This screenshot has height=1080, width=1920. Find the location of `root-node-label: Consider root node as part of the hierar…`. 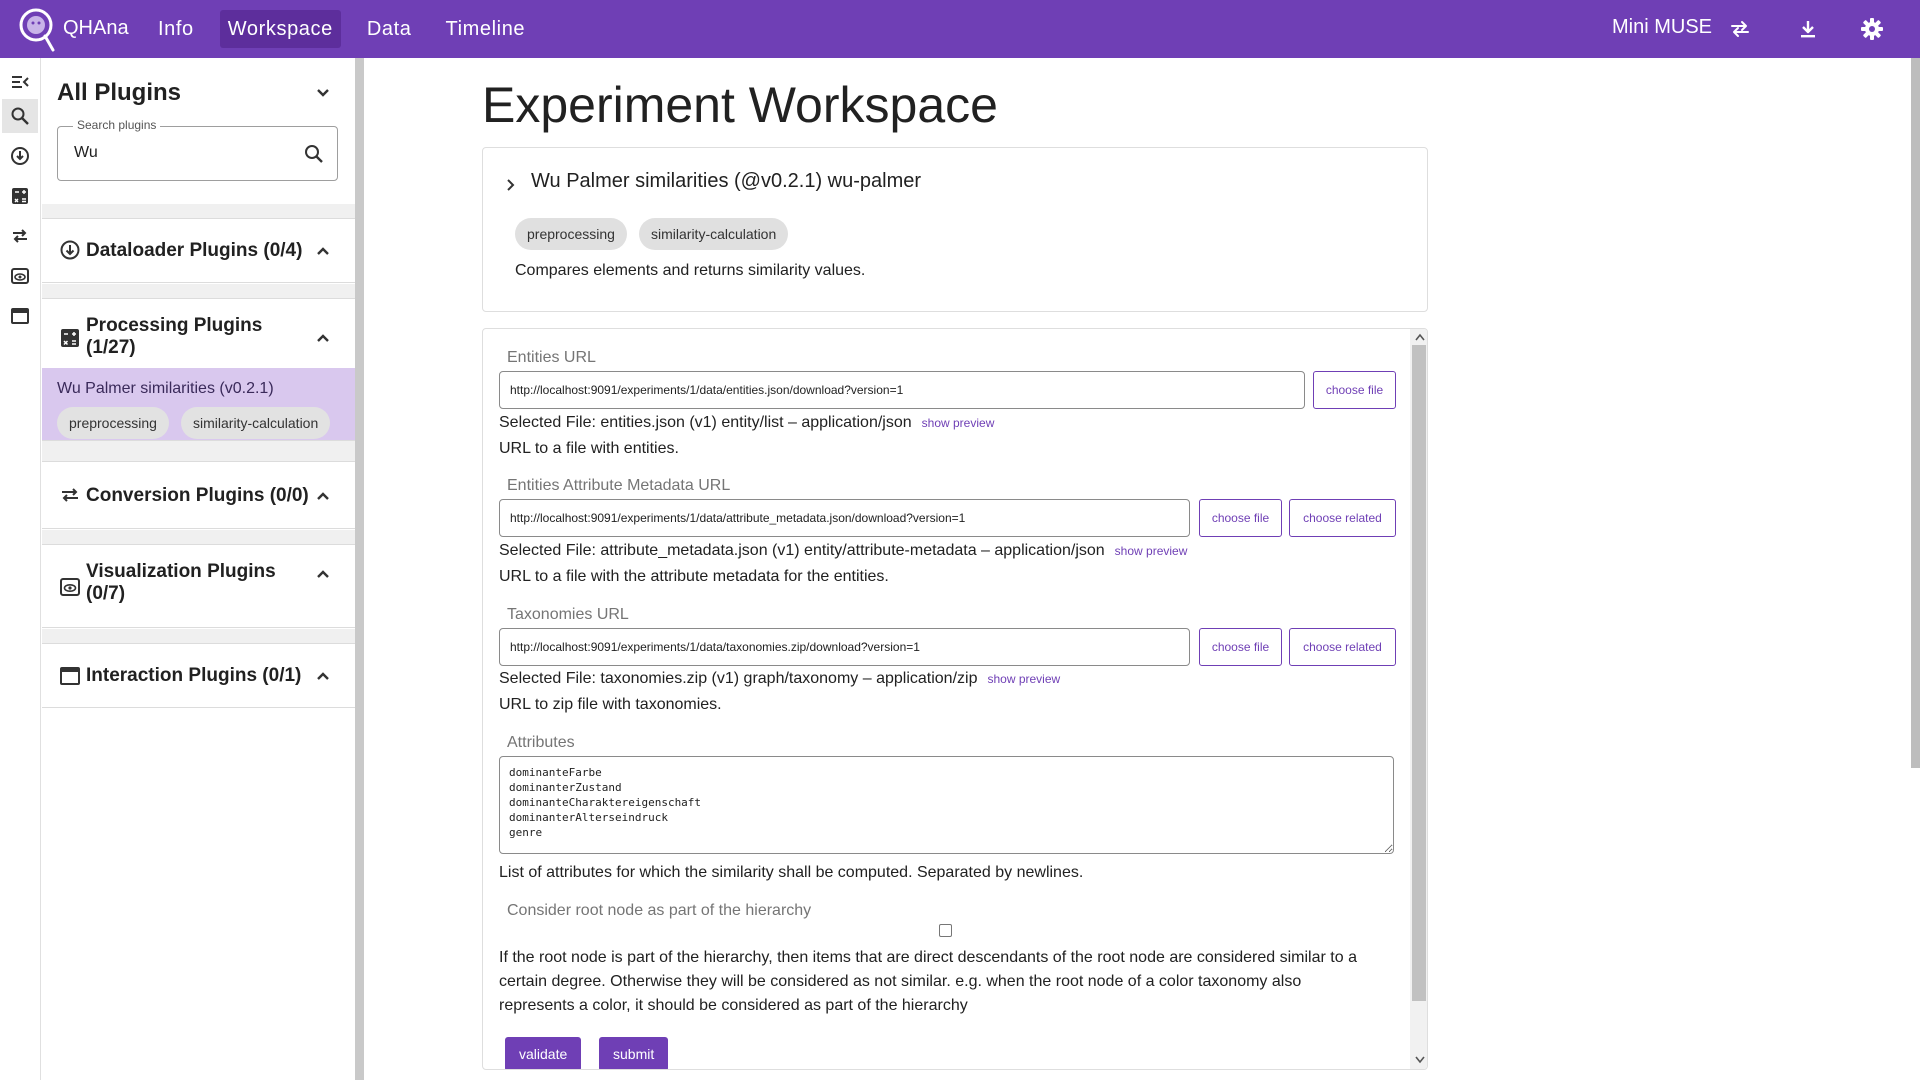

root-node-label: Consider root node as part of the hierar… is located at coordinates (659, 910).